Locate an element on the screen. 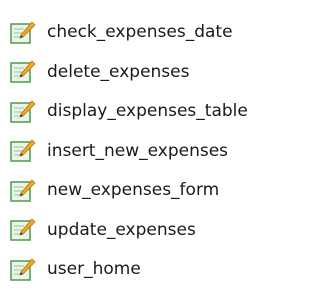 This screenshot has height=296, width=320. file-name: user_home is located at coordinates (94, 269).